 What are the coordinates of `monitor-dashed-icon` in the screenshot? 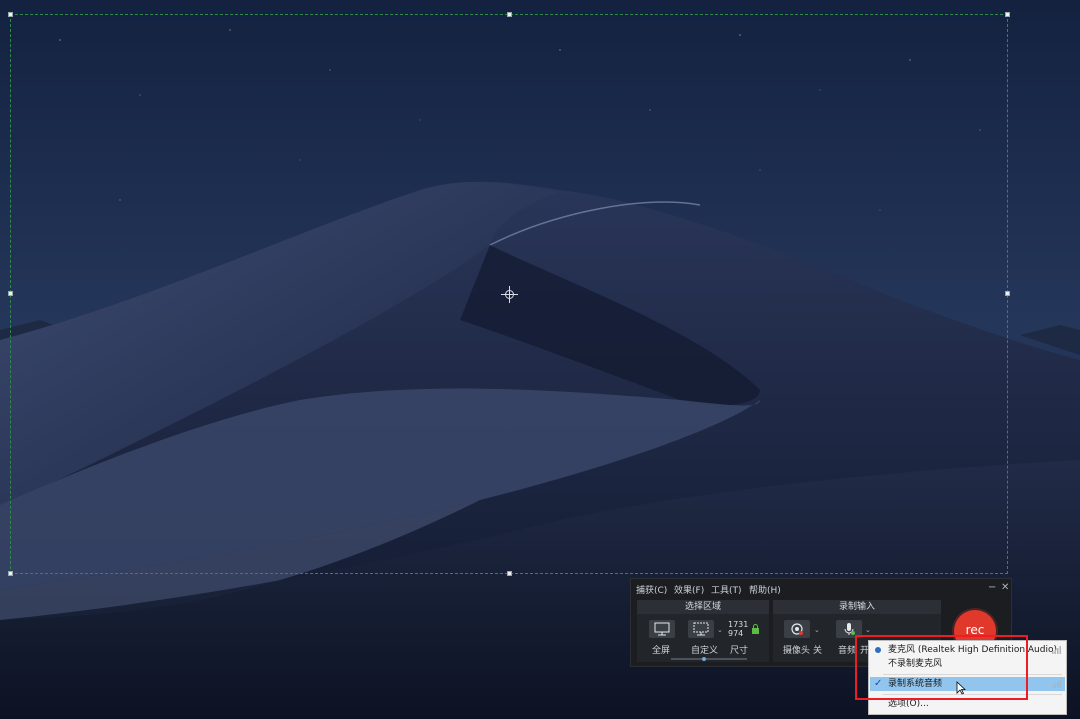 It's located at (701, 629).